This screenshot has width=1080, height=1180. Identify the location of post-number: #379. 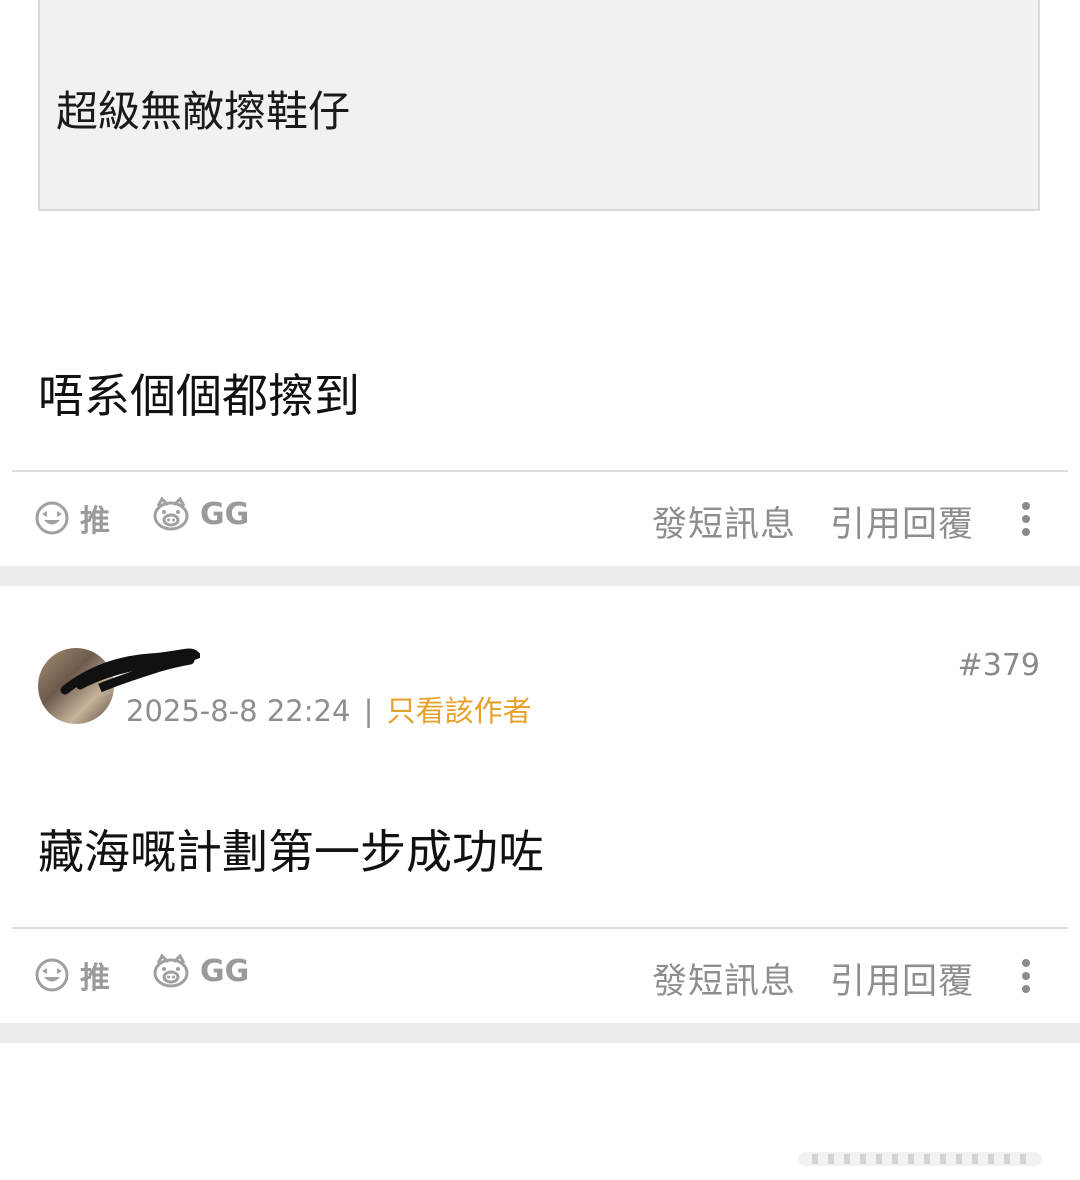
(999, 665).